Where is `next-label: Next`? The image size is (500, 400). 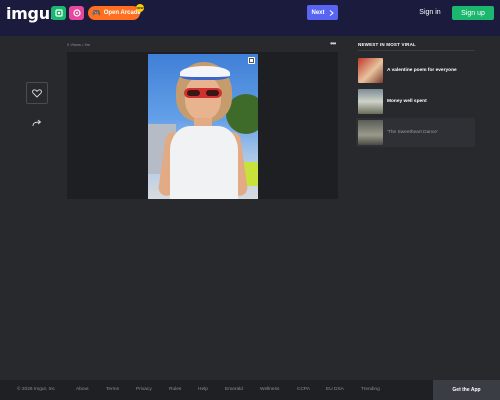
next-label: Next is located at coordinates (318, 12).